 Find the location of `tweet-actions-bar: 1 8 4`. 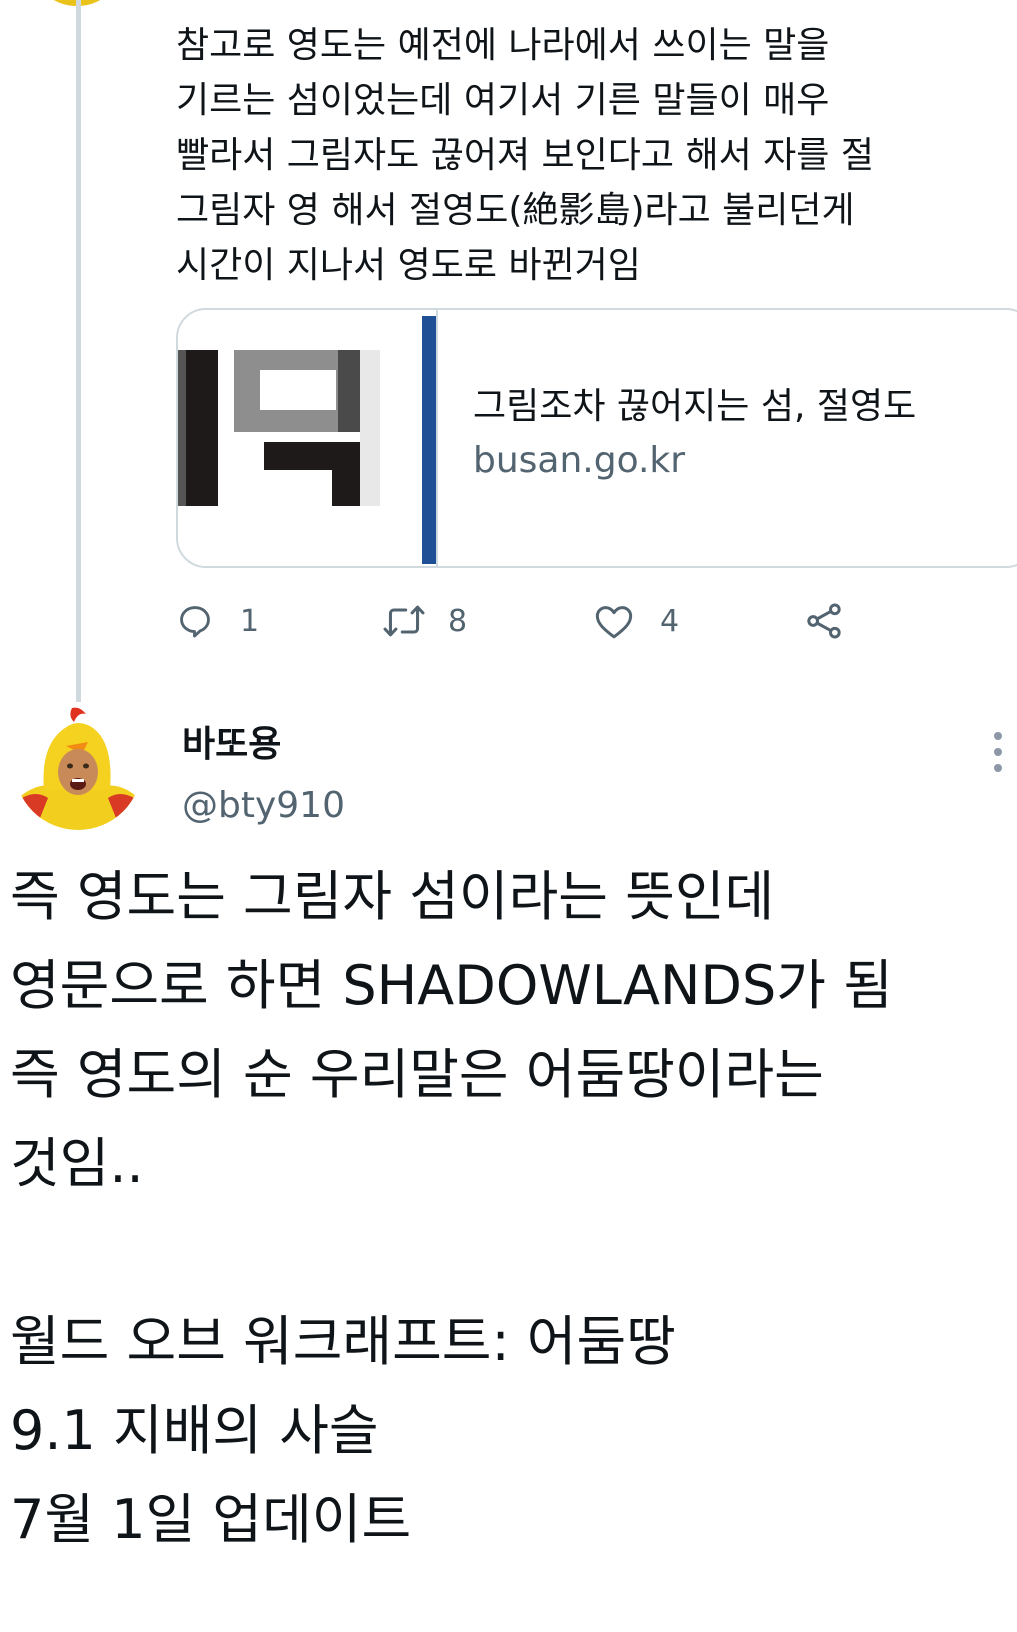

tweet-actions-bar: 1 8 4 is located at coordinates (536, 621).